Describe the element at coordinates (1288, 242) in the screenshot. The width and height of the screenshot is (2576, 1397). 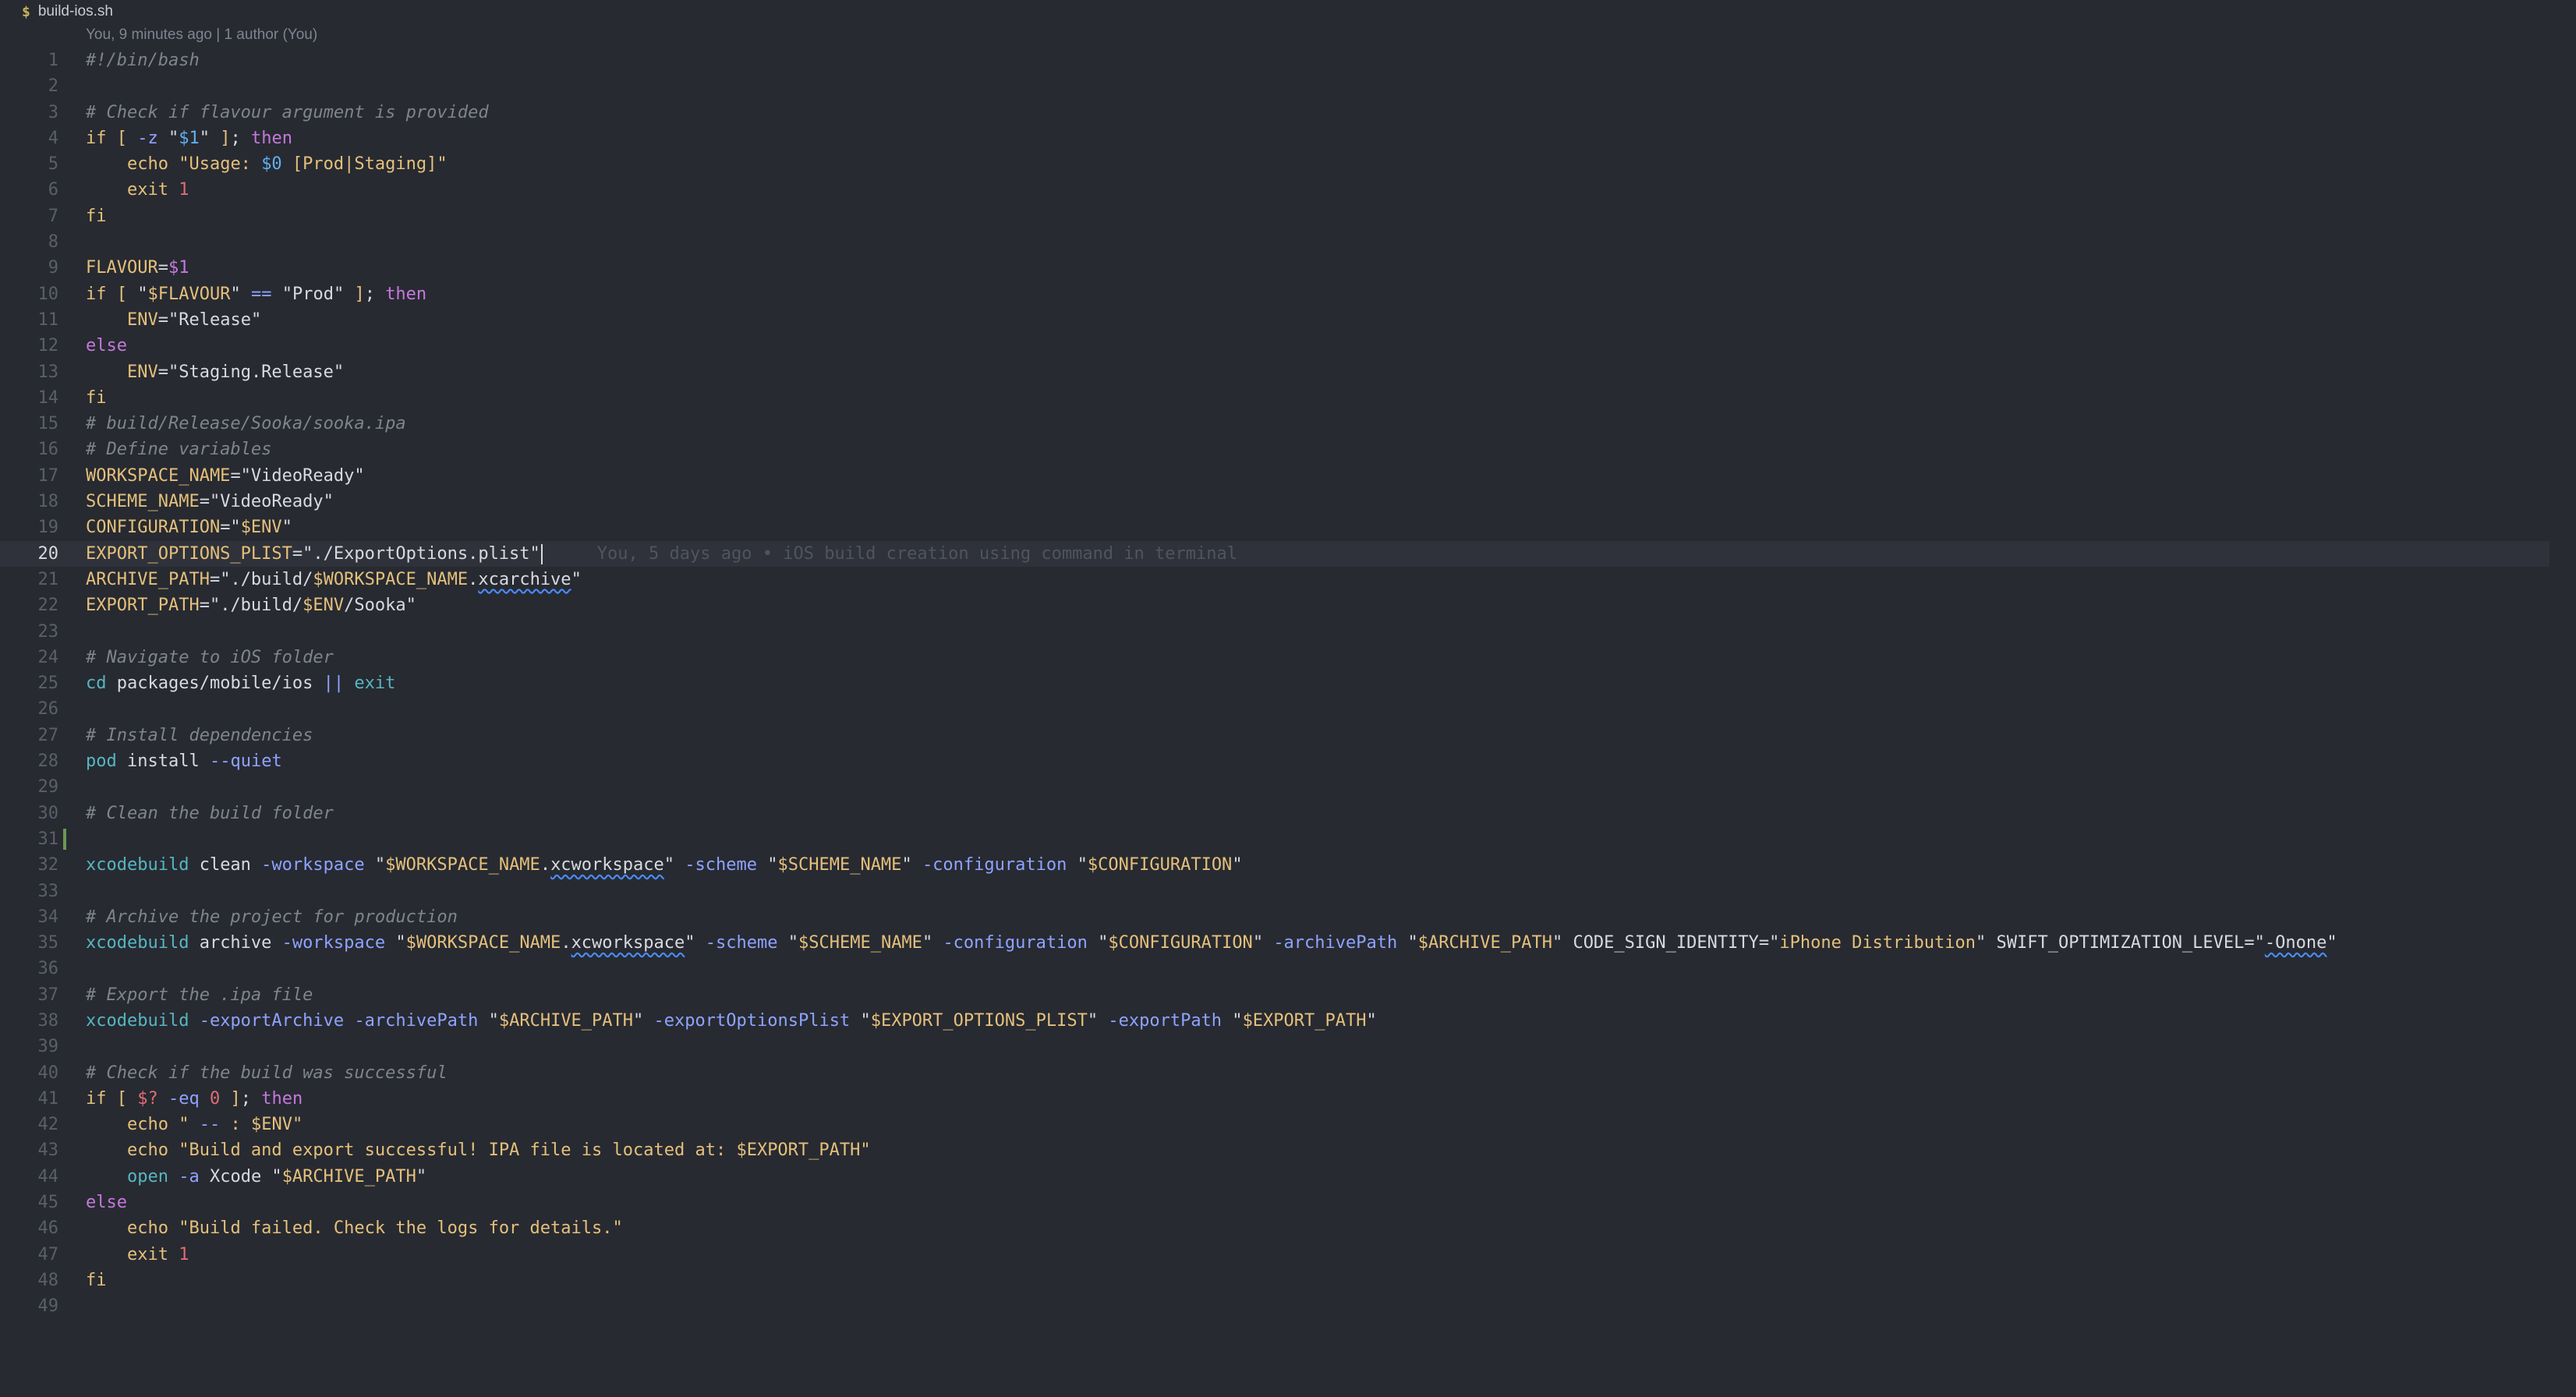
I see `code-line: 8` at that location.